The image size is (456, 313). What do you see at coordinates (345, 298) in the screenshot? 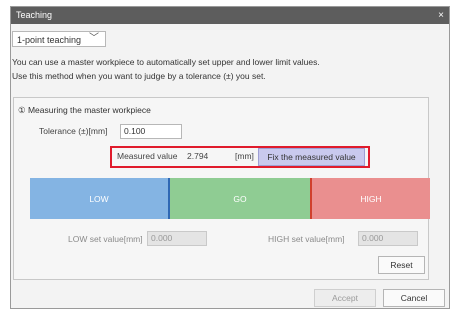
I see `accept-button: Accept` at bounding box center [345, 298].